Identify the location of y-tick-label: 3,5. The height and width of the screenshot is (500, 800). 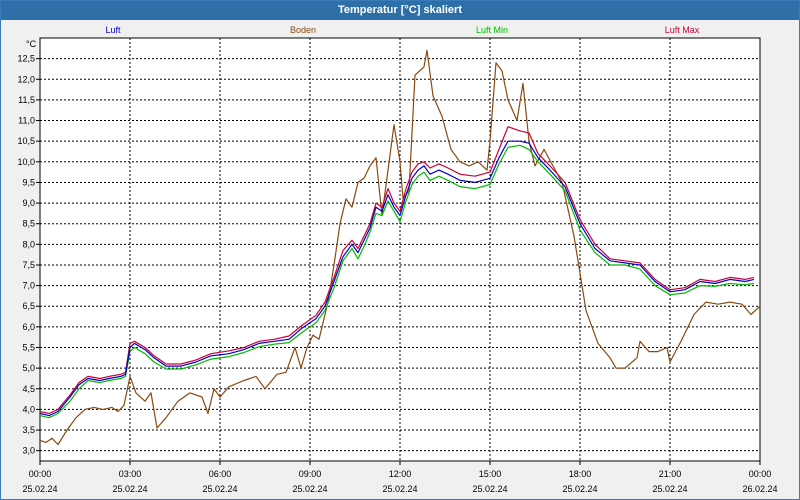
(28, 430).